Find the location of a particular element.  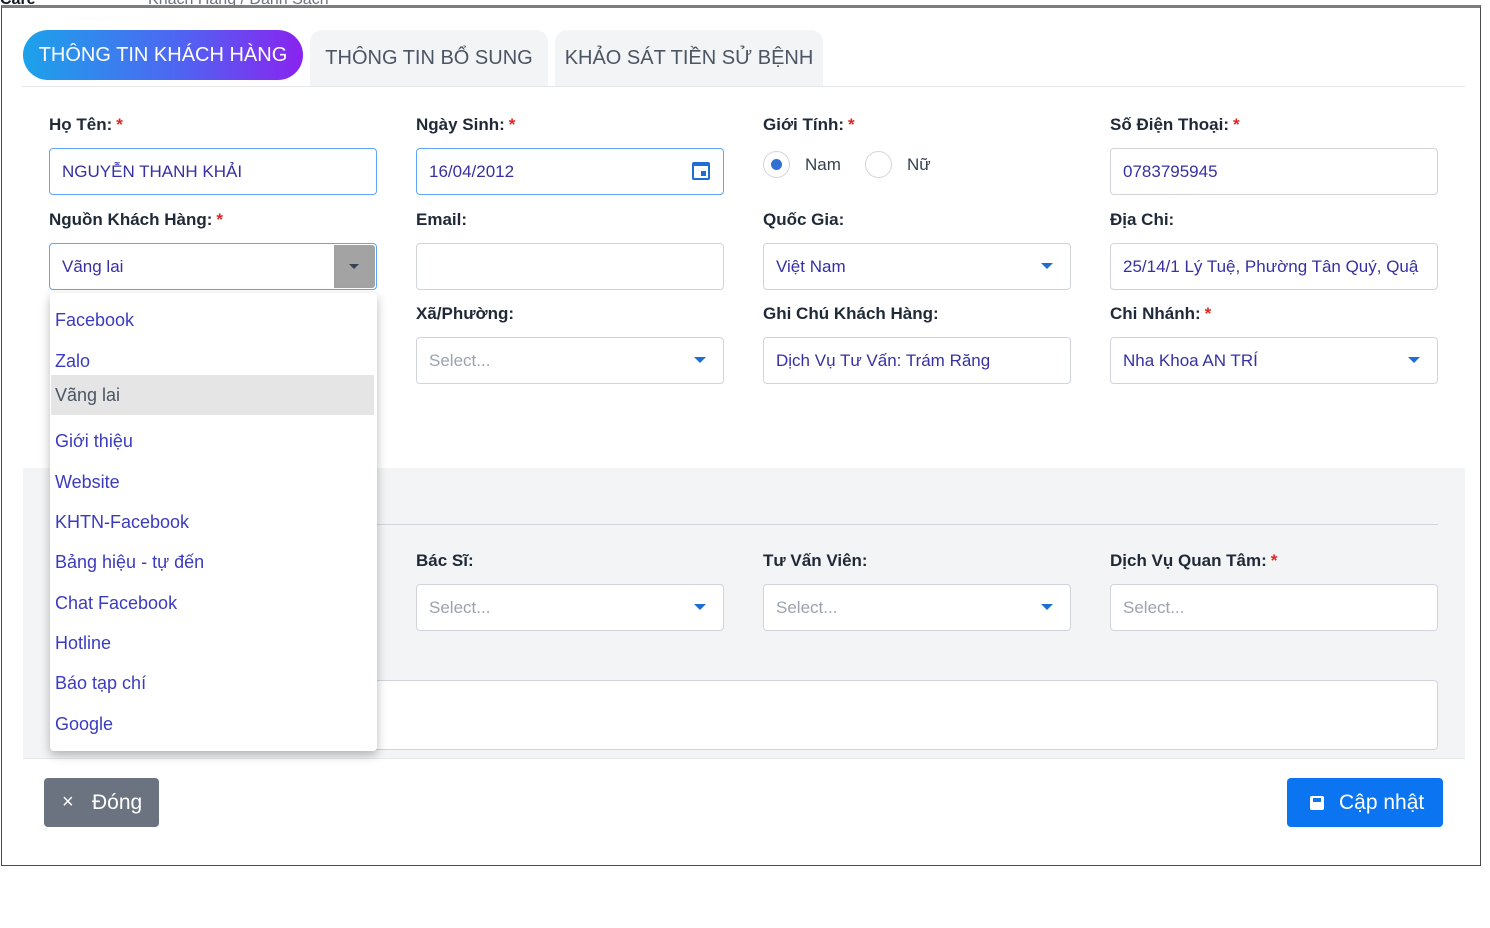

email-input is located at coordinates (570, 266).